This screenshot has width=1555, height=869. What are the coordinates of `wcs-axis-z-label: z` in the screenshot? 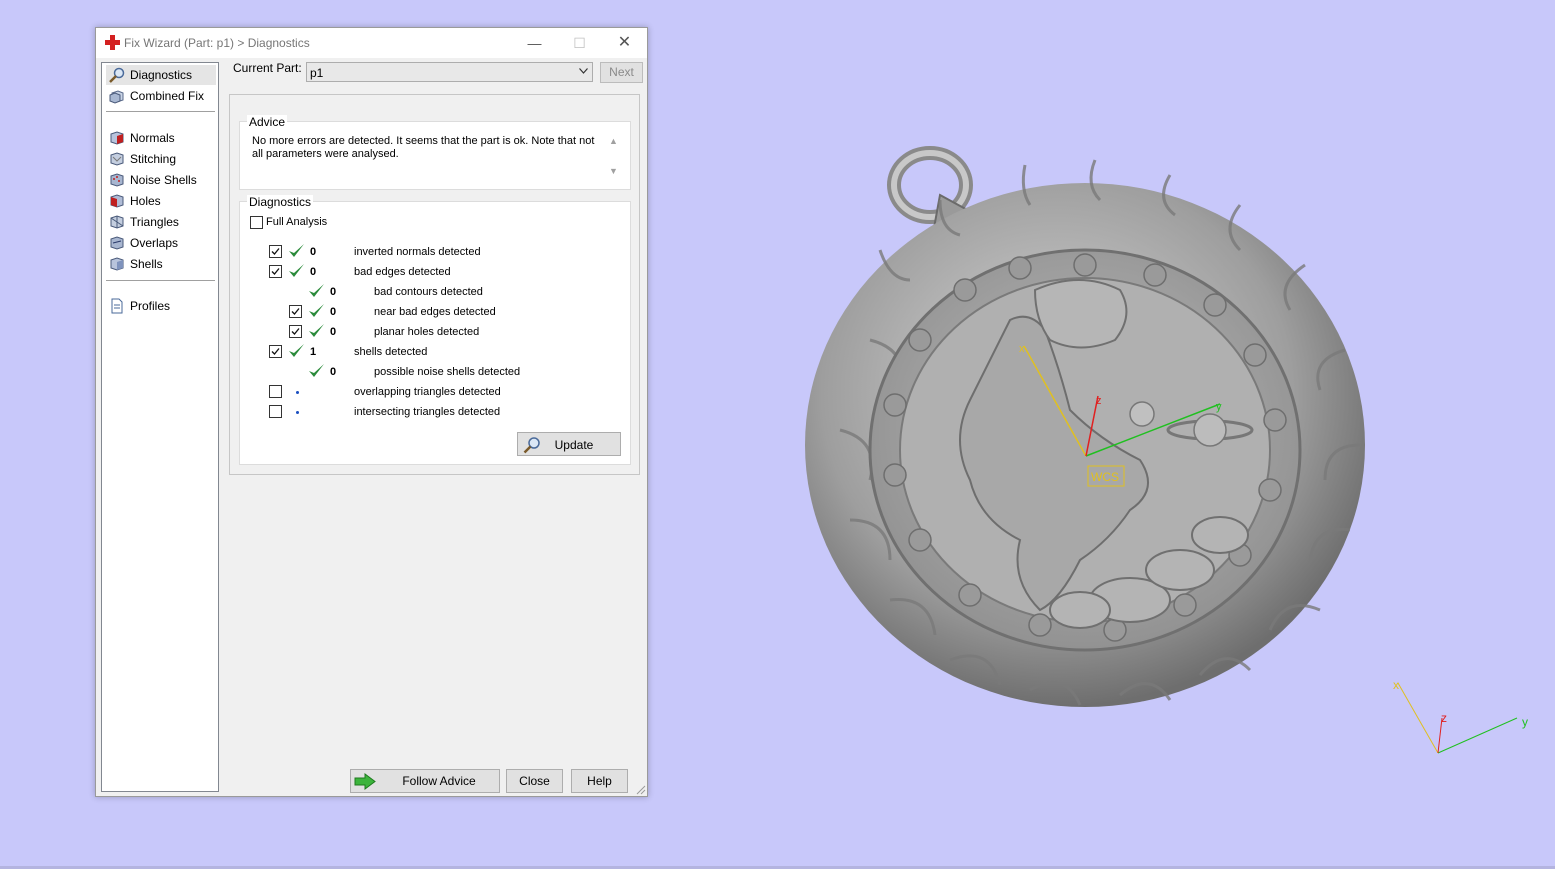 It's located at (1099, 401).